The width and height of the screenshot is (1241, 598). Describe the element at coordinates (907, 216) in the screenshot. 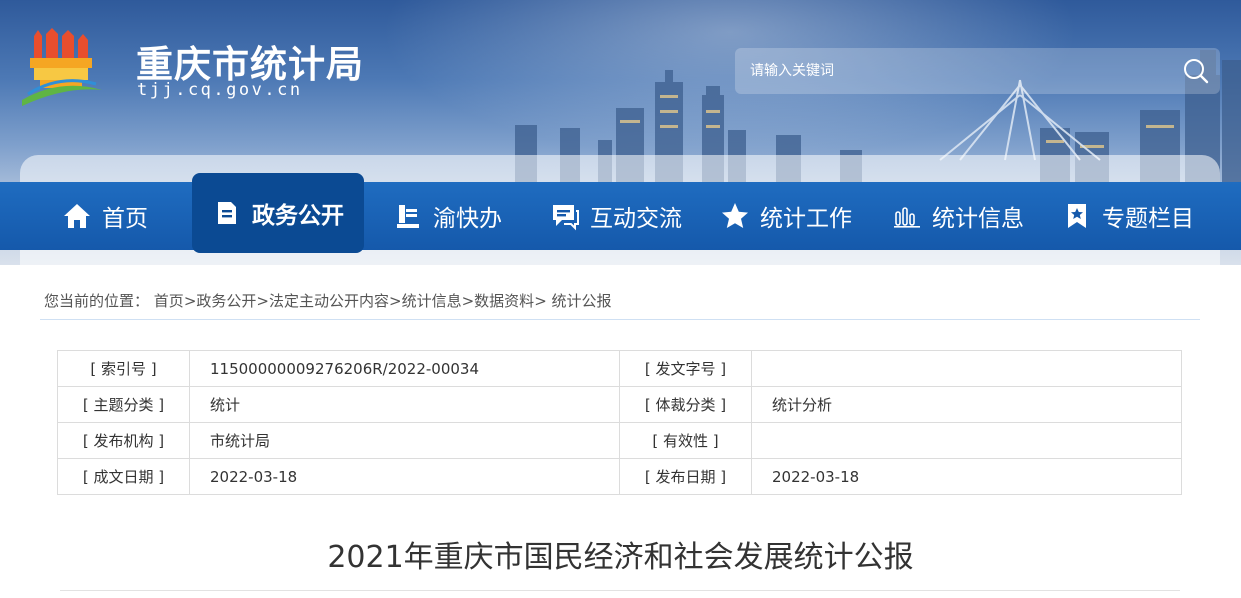

I see `bar-chart-icon` at that location.